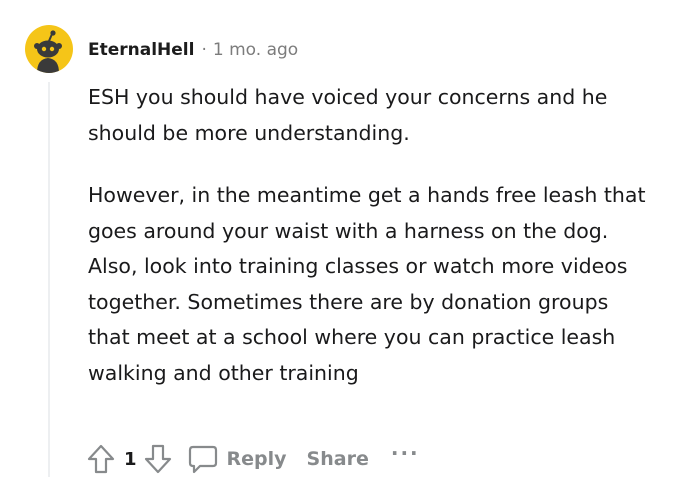 This screenshot has height=487, width=700. I want to click on avatar, so click(49, 49).